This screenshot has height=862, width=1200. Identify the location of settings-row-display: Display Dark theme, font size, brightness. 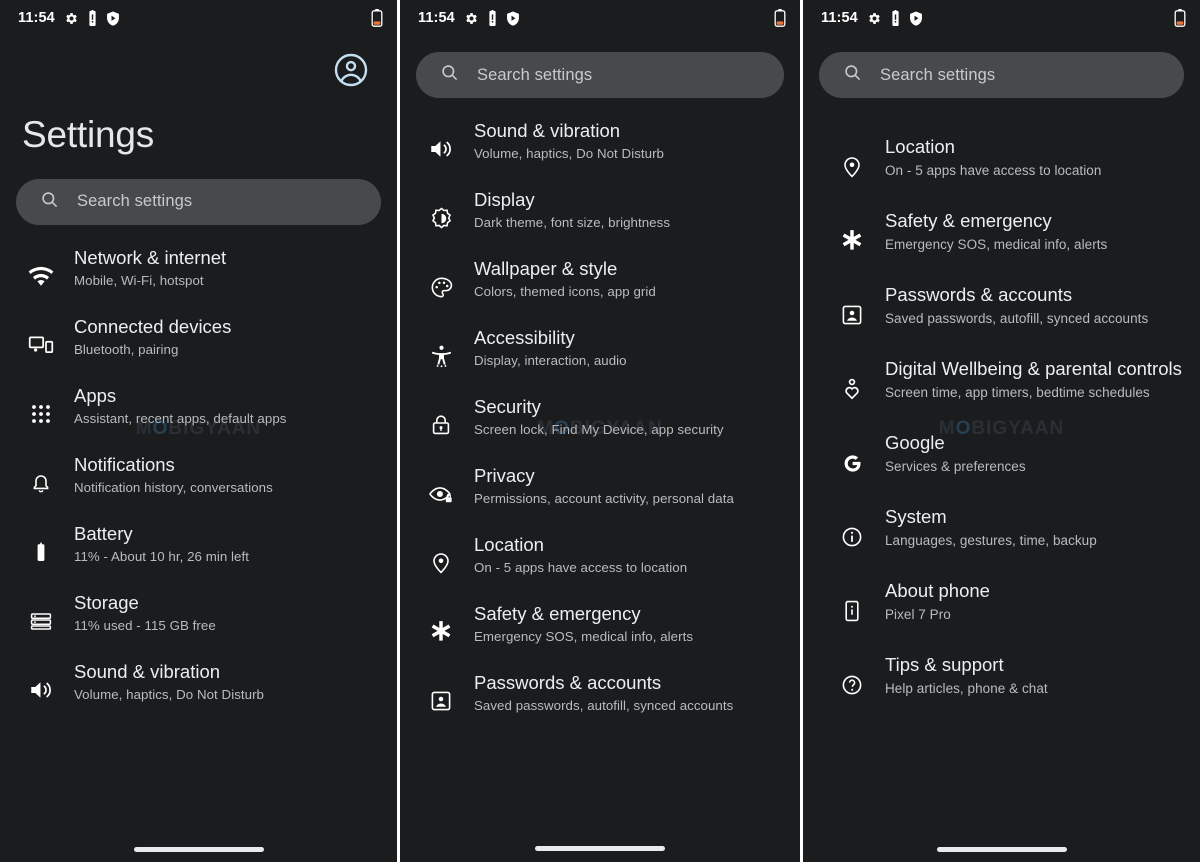
(600, 217).